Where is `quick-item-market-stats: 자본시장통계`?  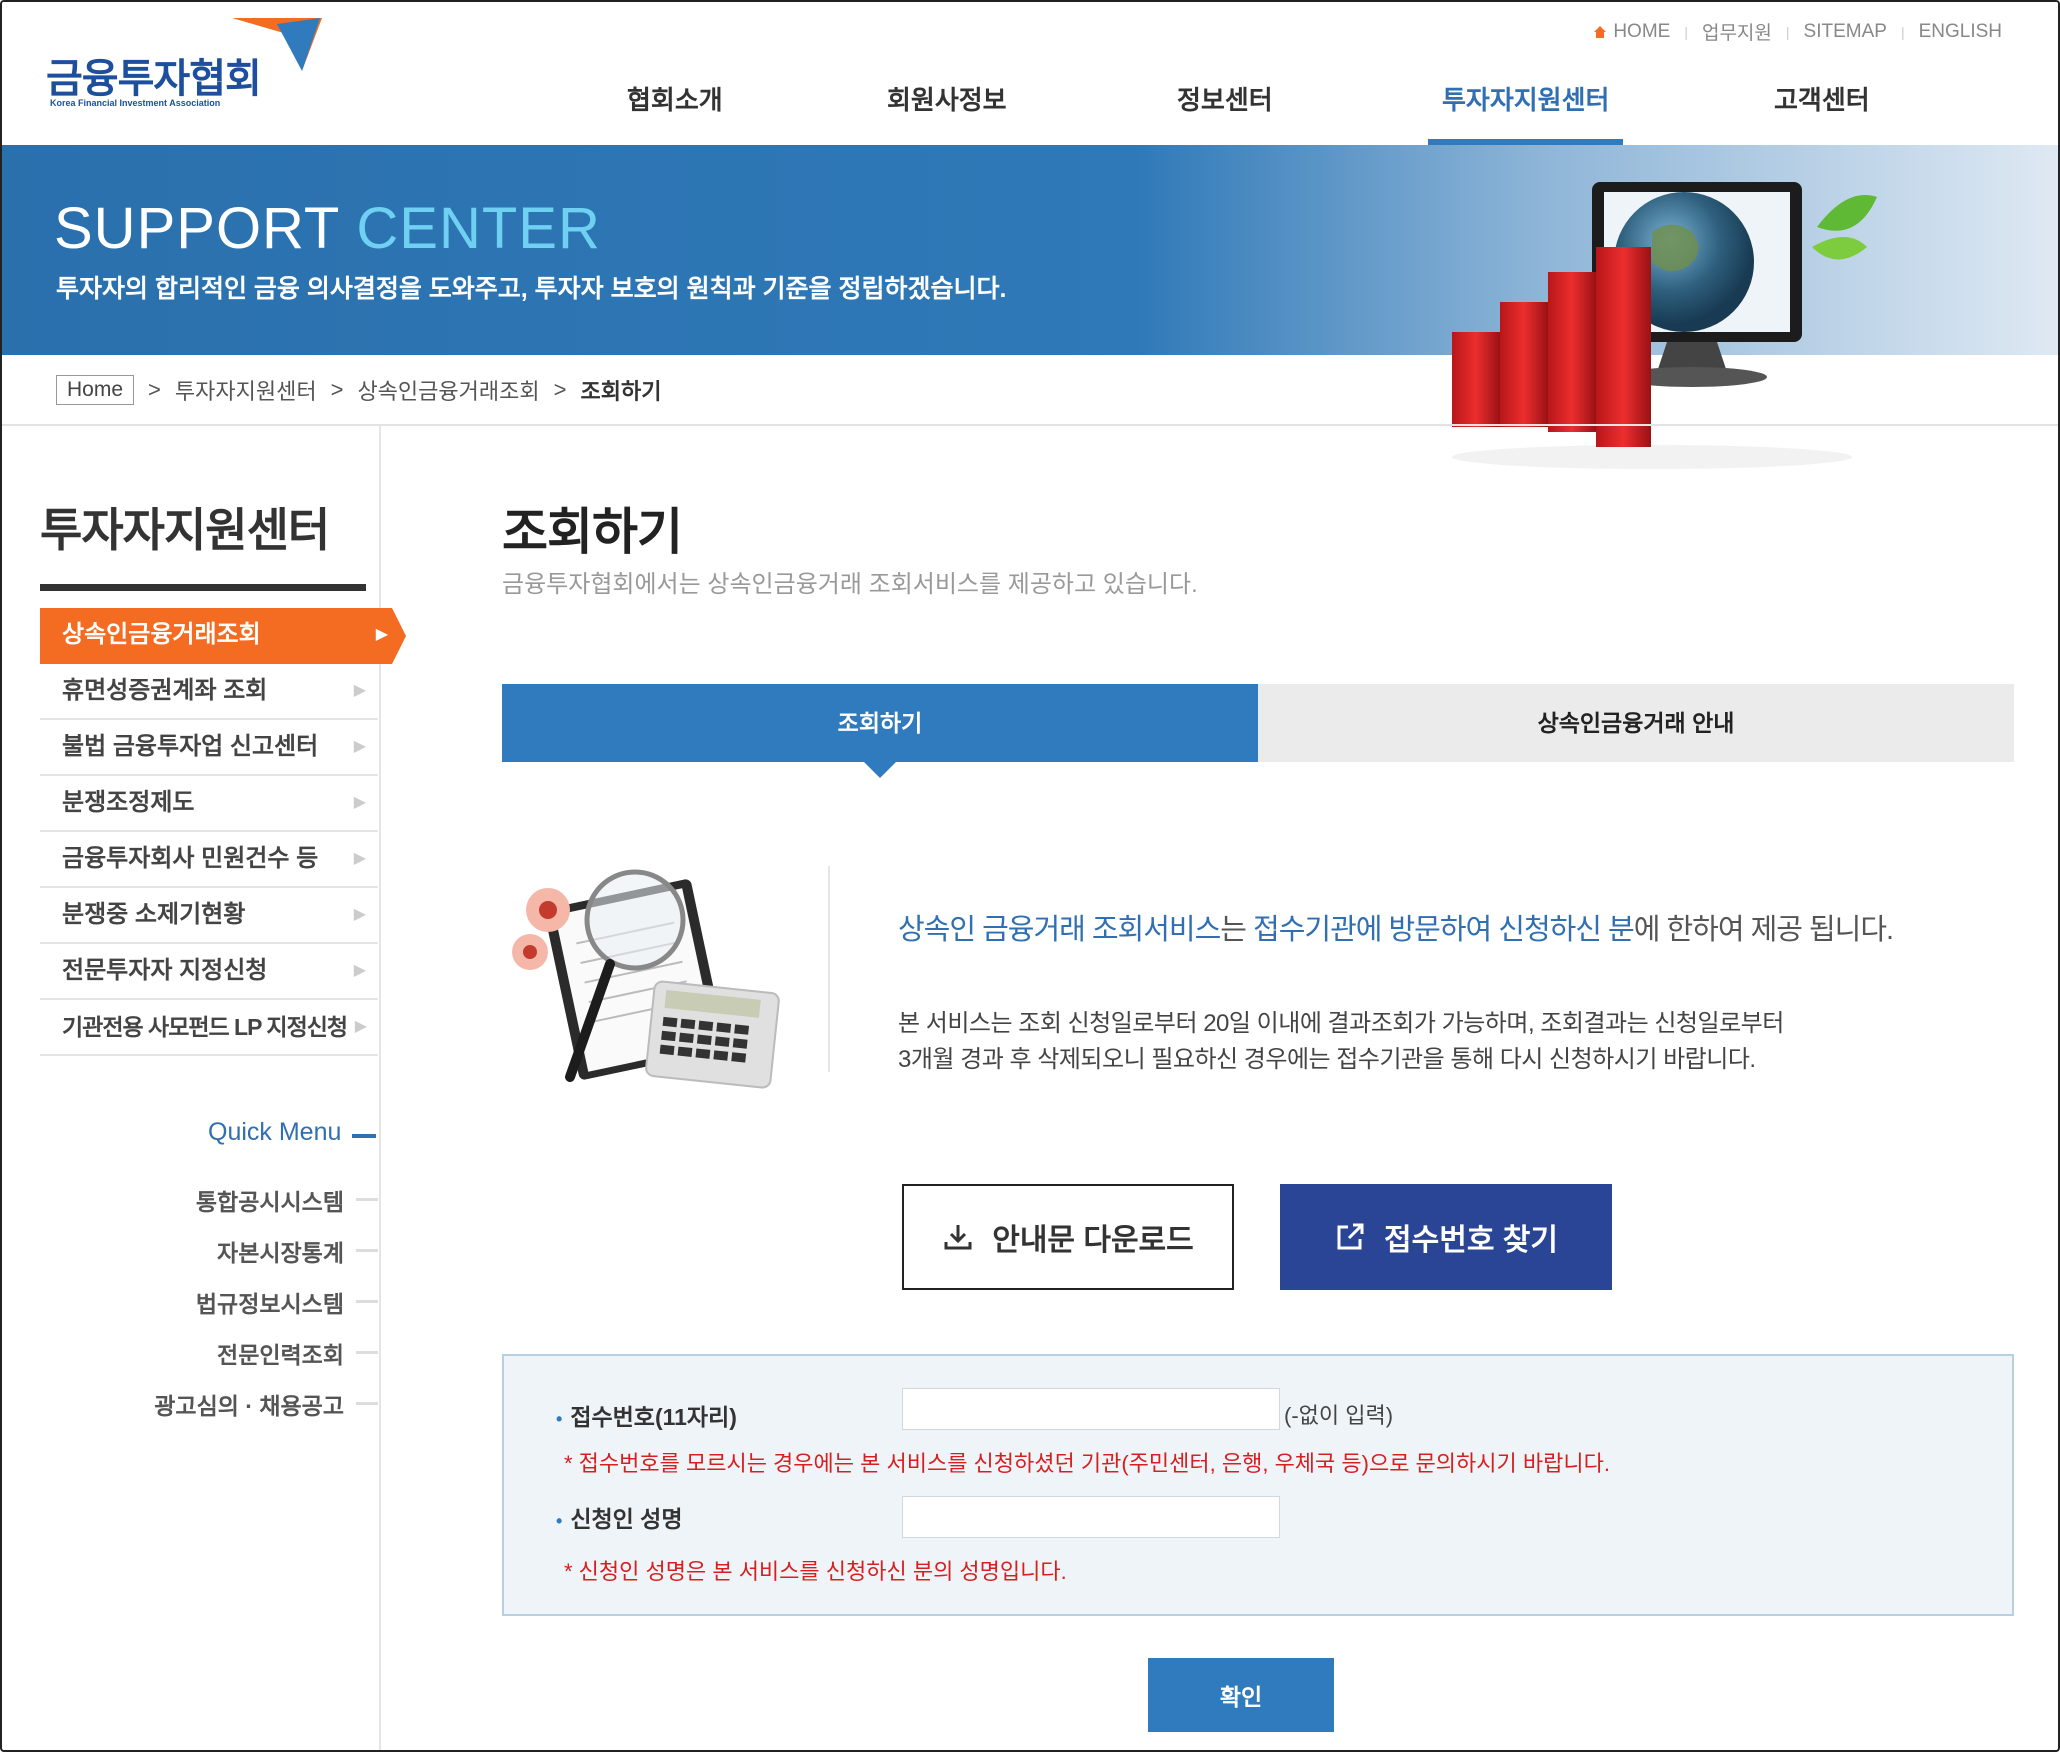
quick-item-market-stats: 자본시장통계 is located at coordinates (240, 1250).